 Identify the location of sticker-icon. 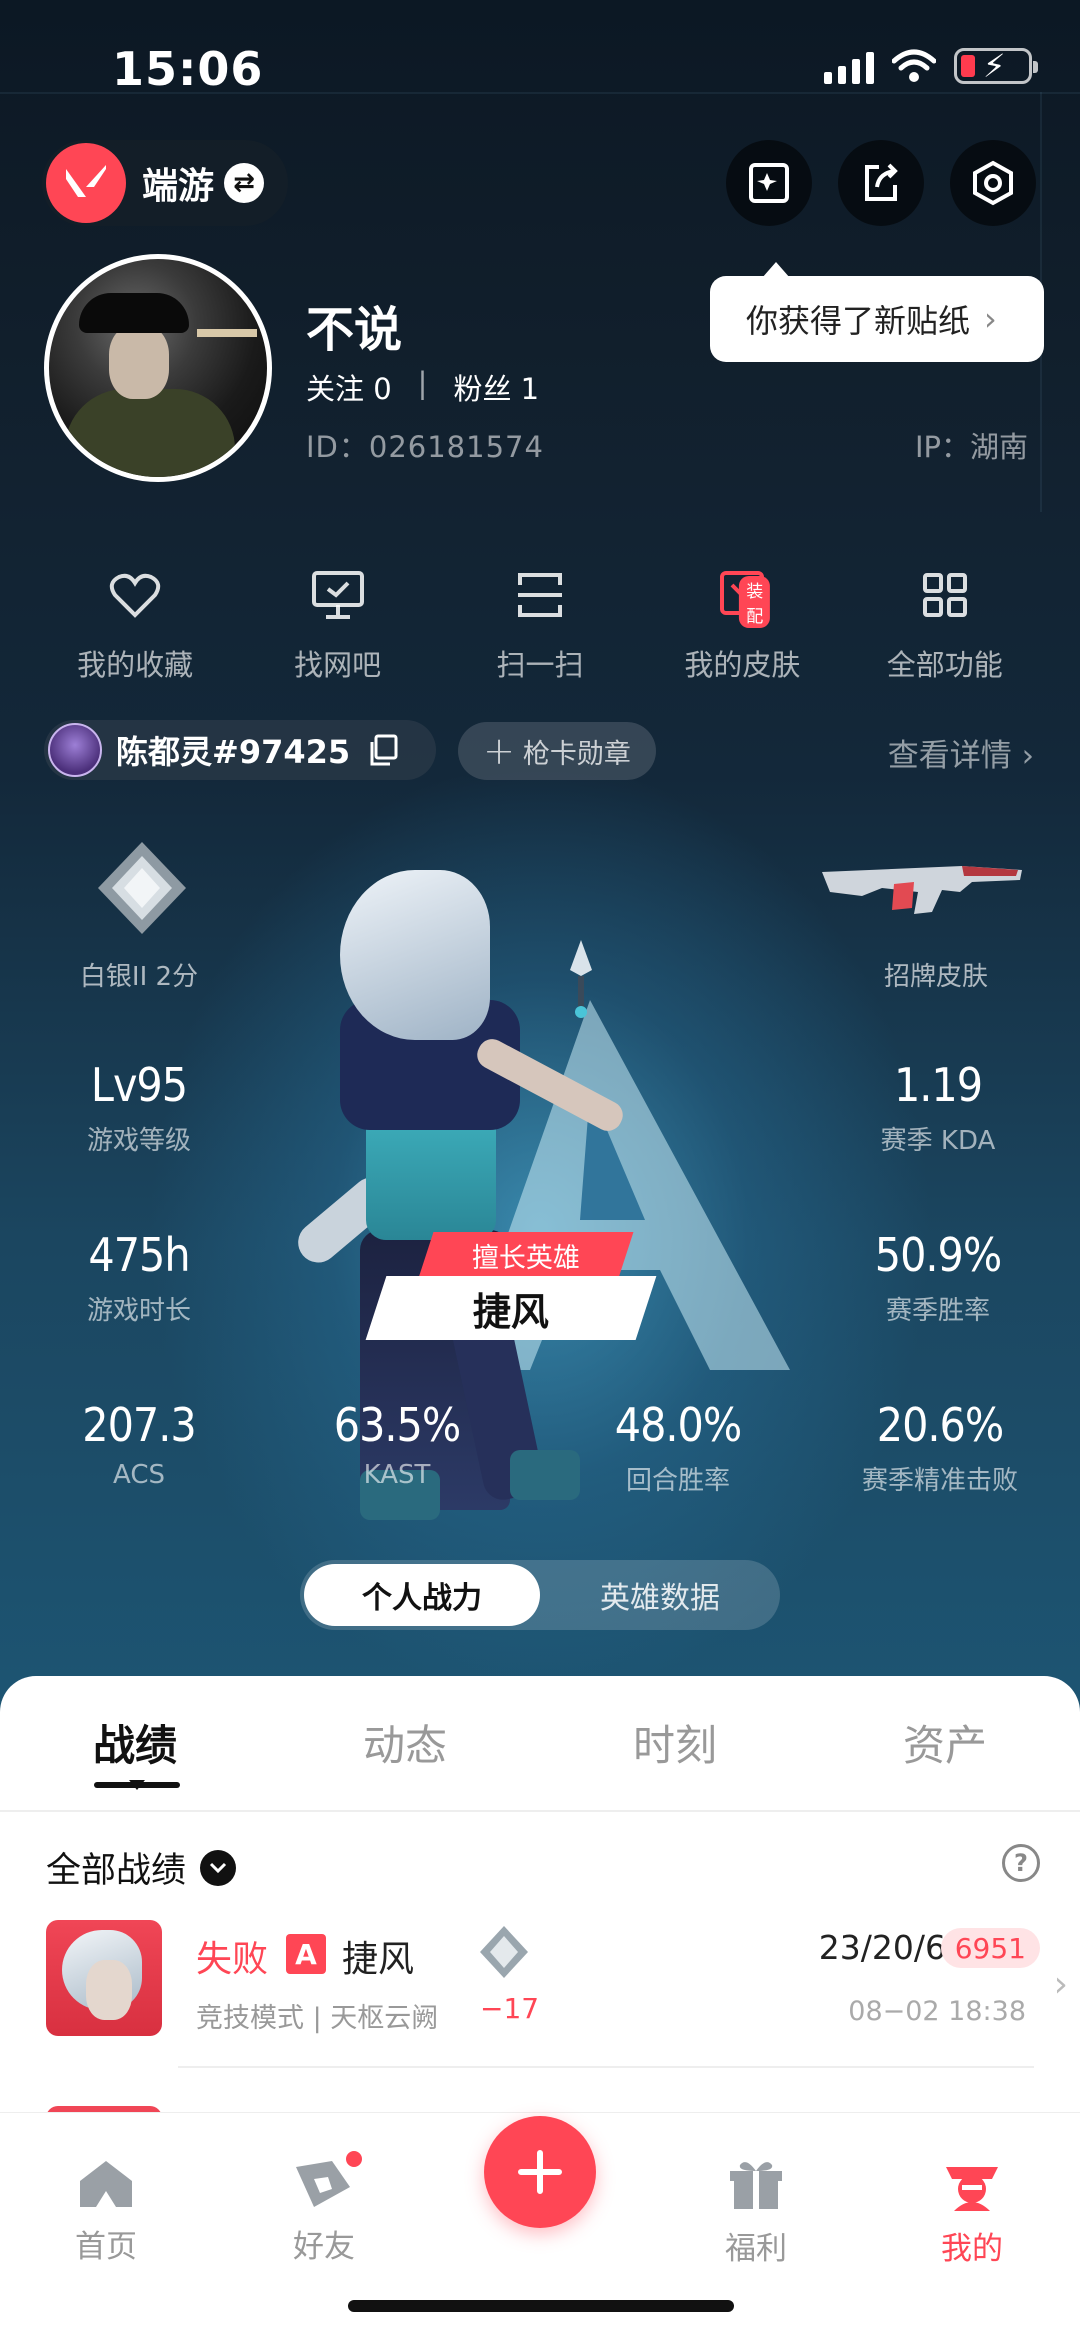
(769, 183).